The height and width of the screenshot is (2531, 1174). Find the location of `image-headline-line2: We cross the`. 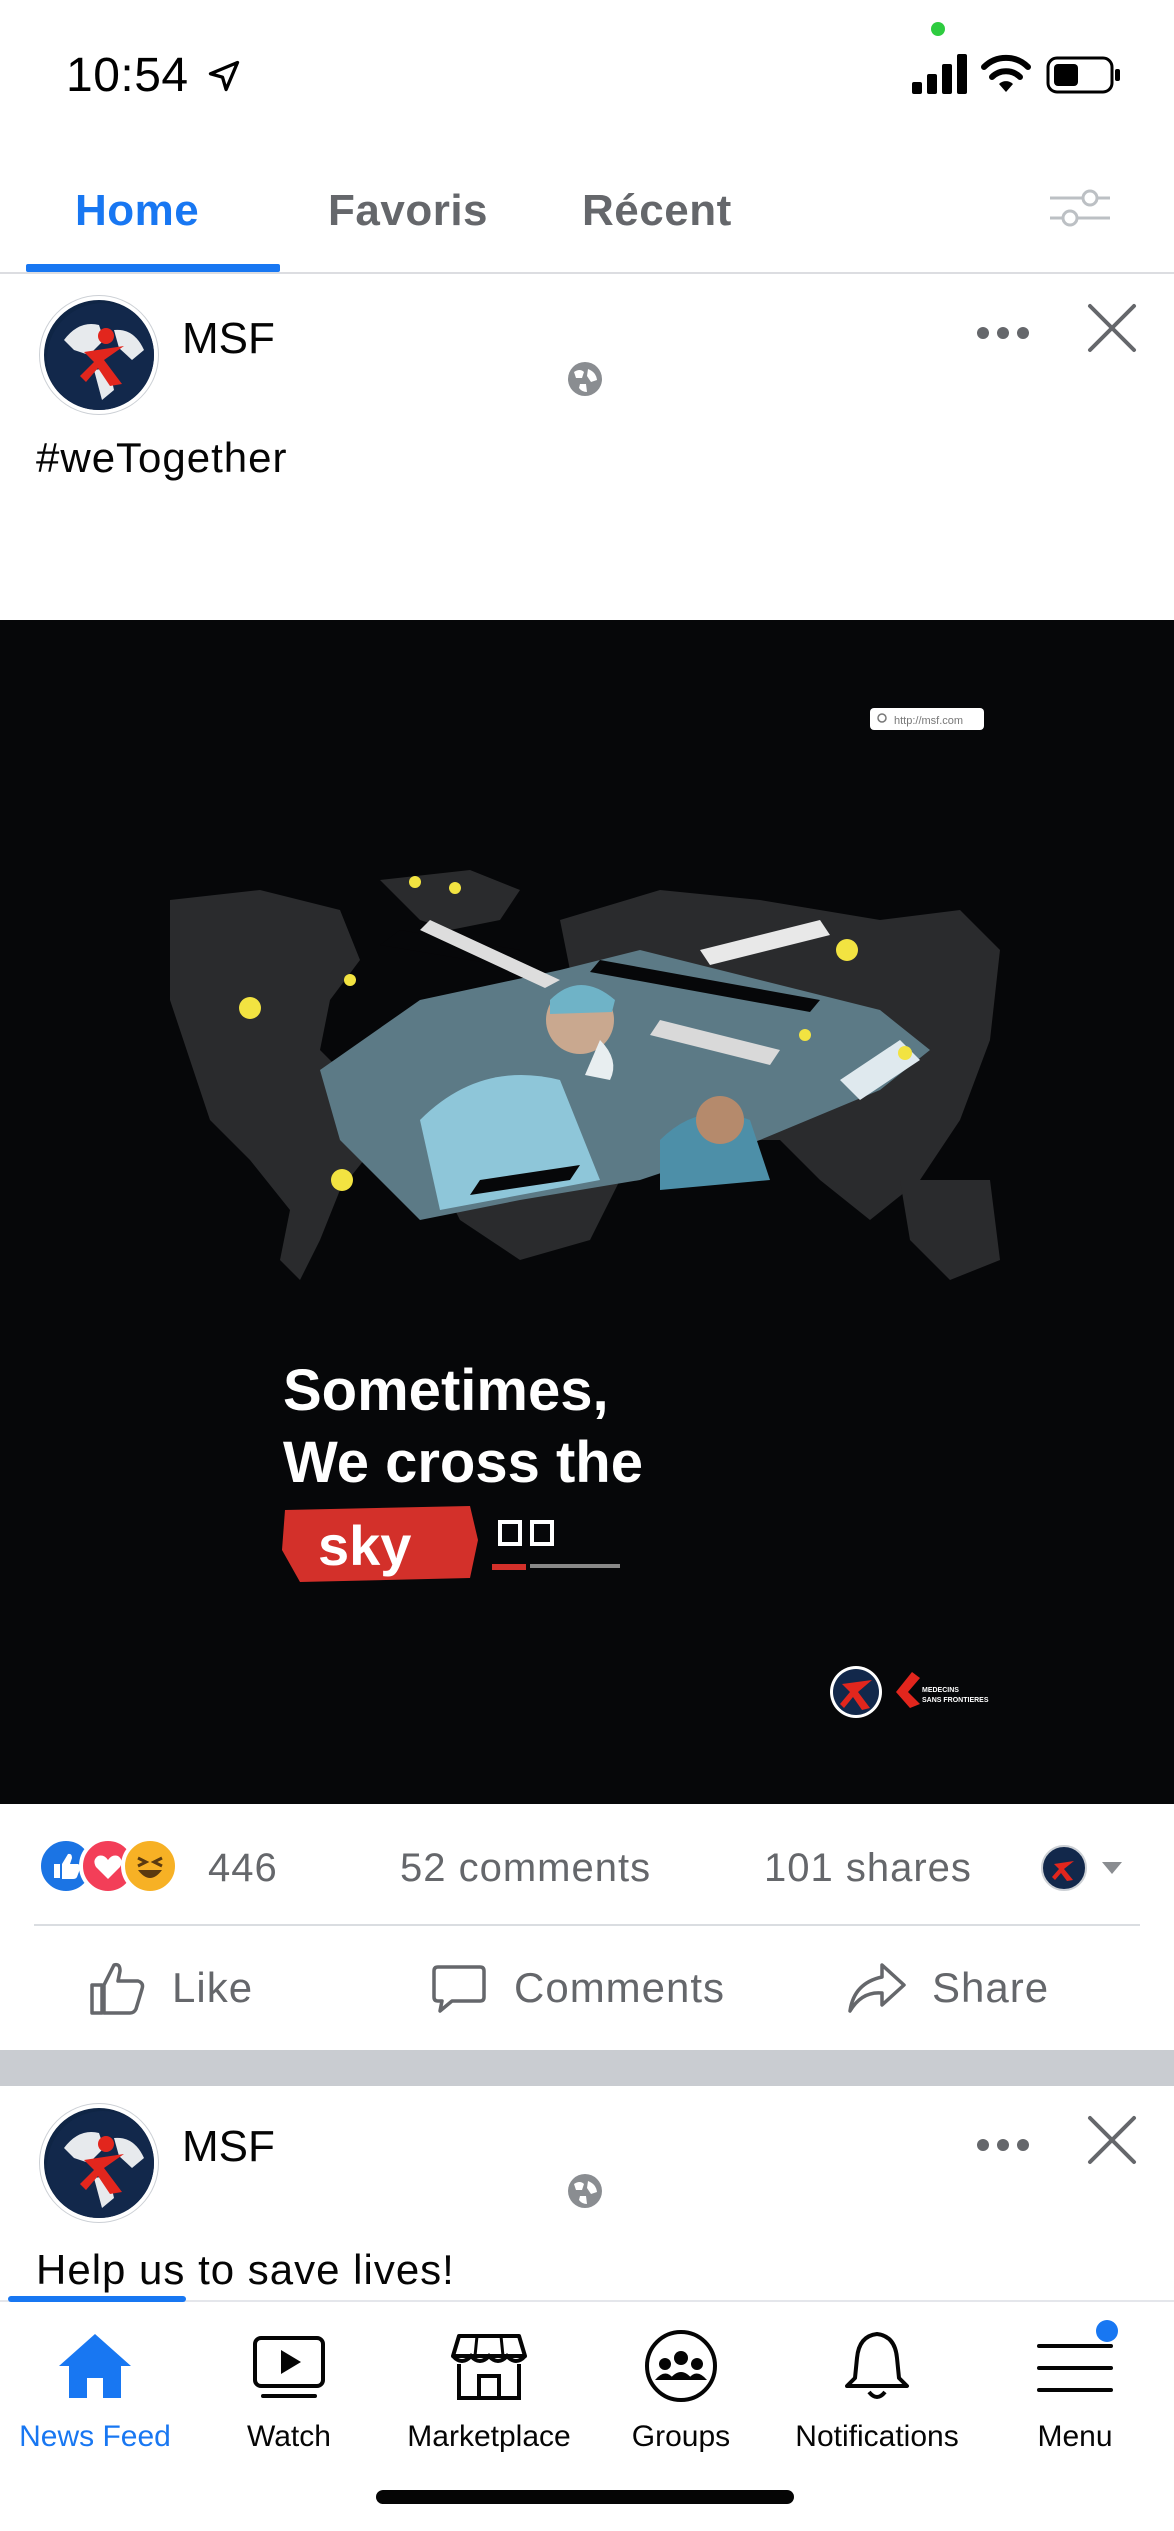

image-headline-line2: We cross the is located at coordinates (463, 1462).